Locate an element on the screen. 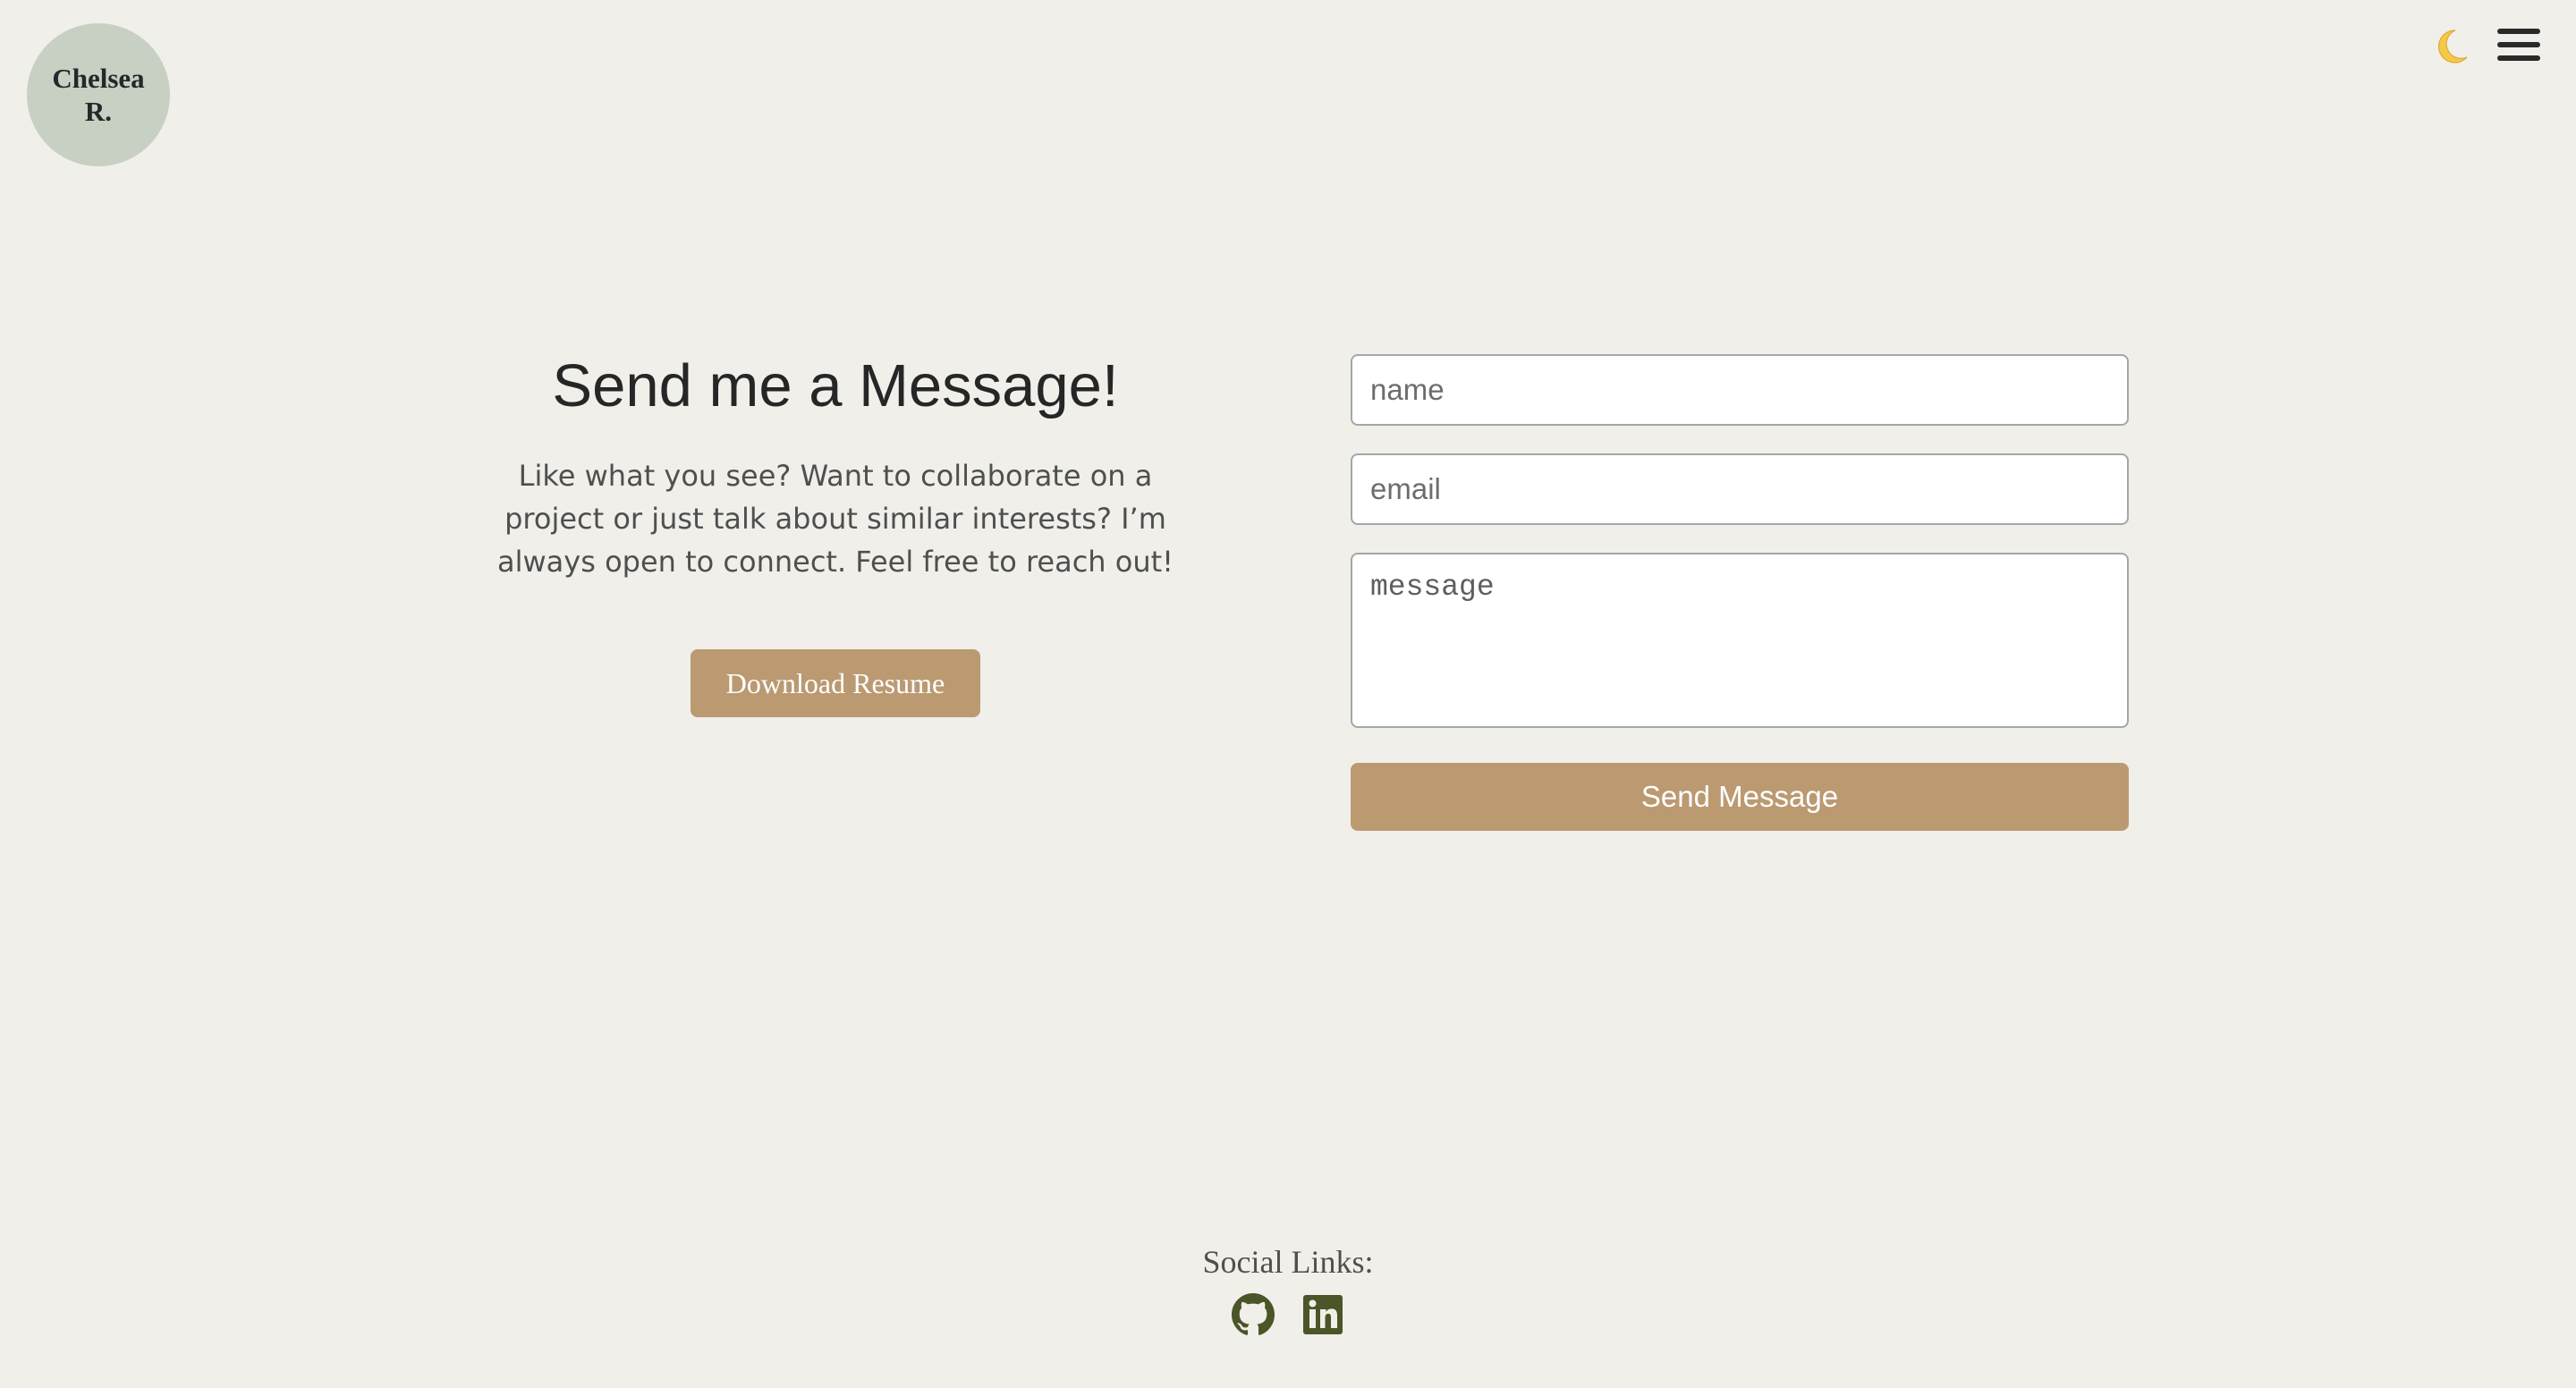  email-input is located at coordinates (1740, 489).